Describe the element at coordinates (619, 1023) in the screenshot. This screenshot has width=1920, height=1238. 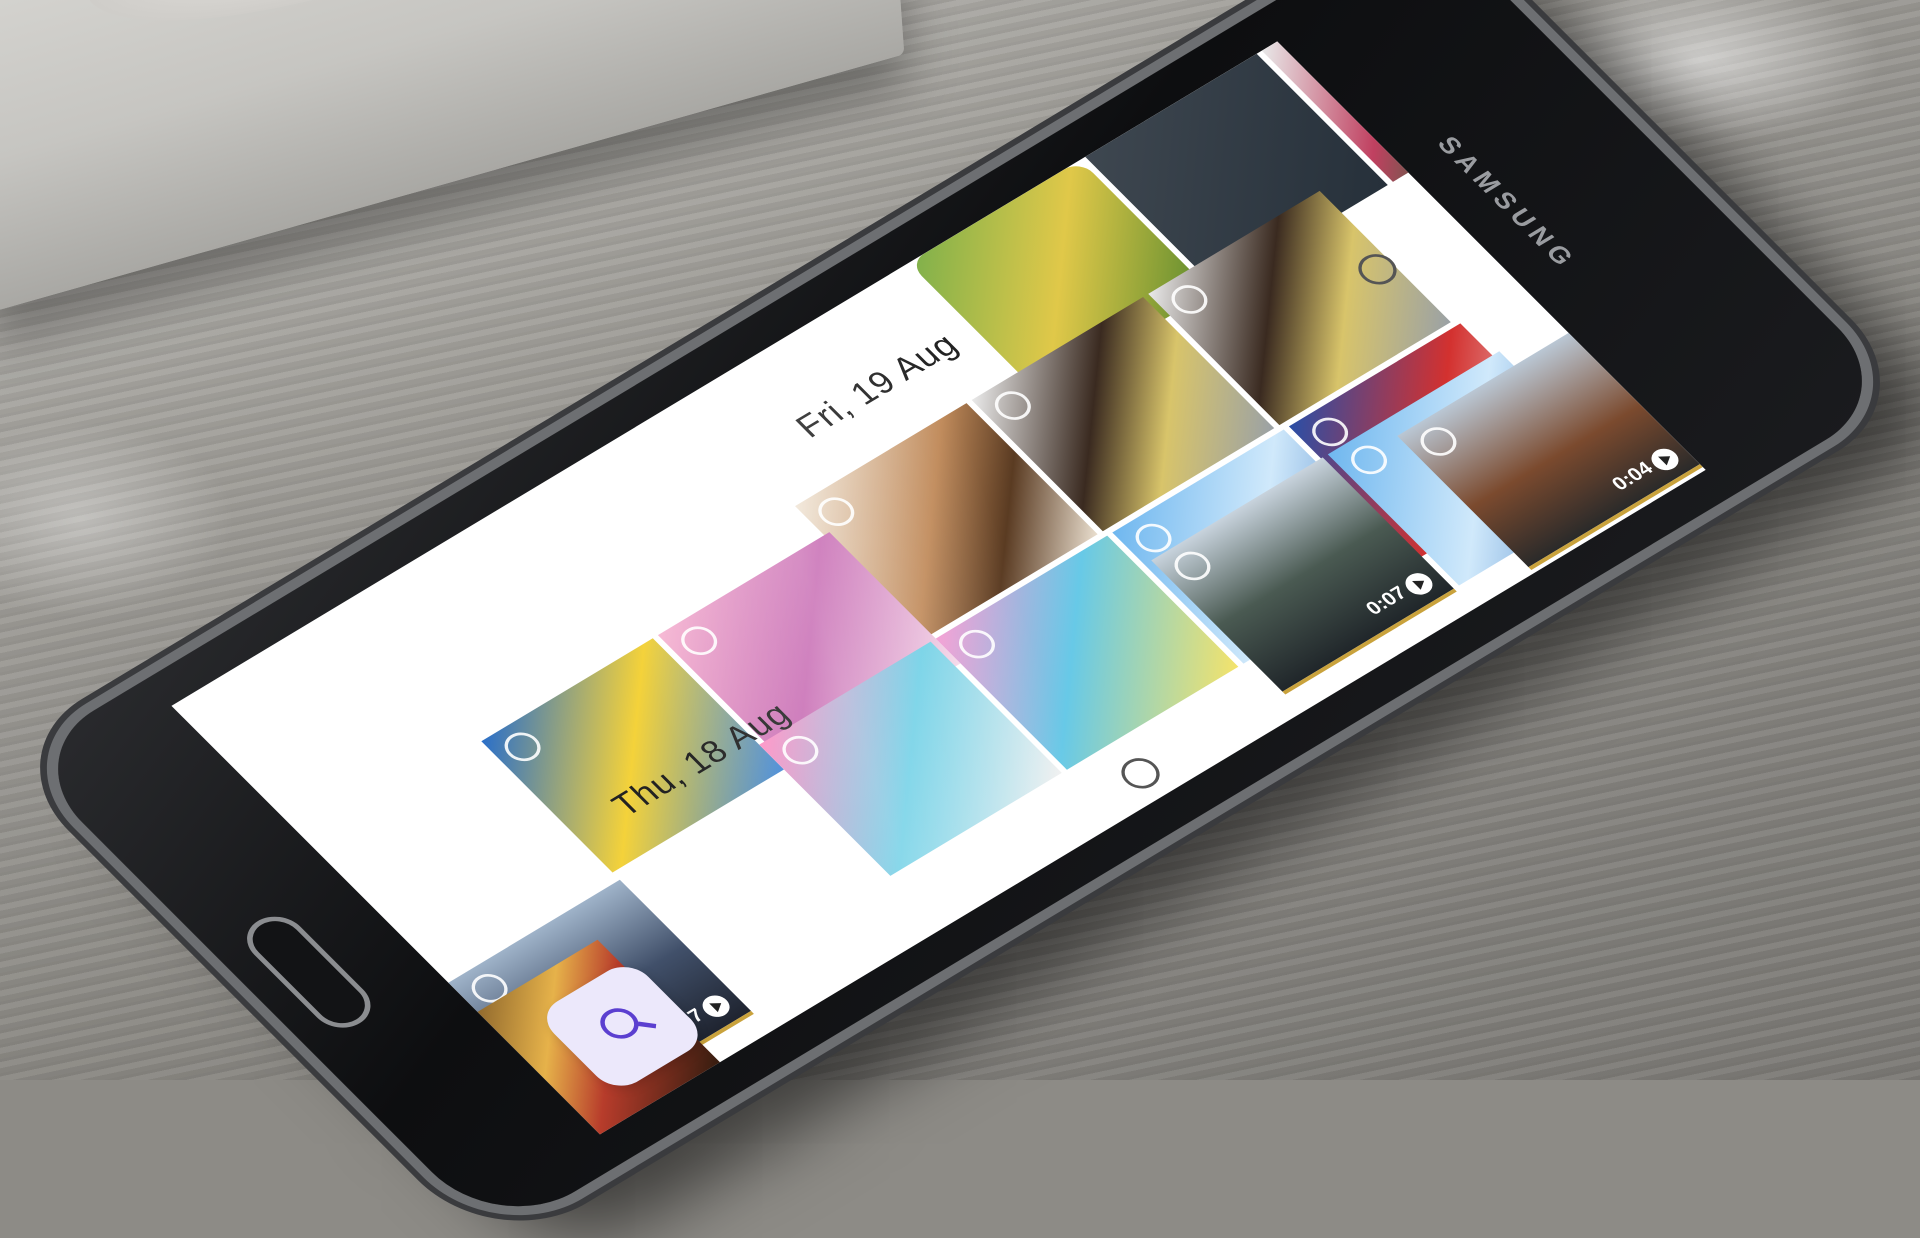
I see `search-icon` at that location.